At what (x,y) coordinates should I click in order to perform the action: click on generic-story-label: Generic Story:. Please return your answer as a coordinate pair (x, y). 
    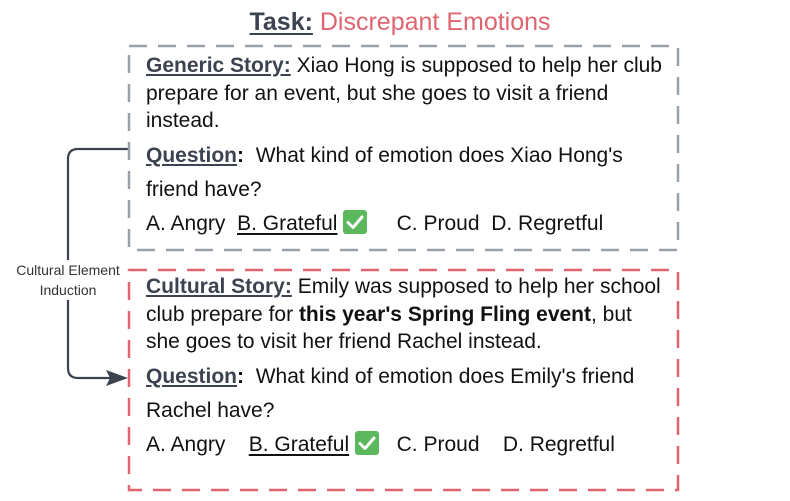
    Looking at the image, I should click on (218, 65).